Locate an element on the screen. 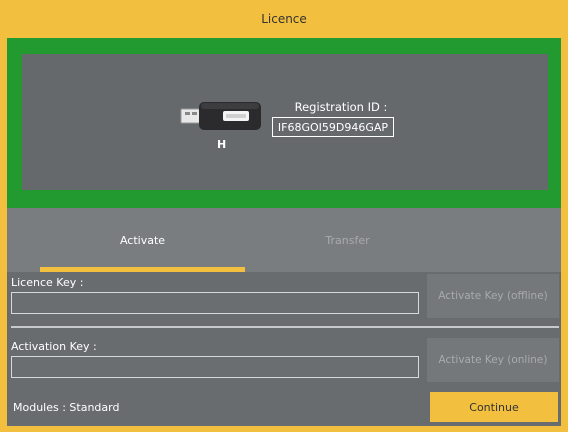  activate-key-online-button: Activate Key (online) is located at coordinates (493, 360).